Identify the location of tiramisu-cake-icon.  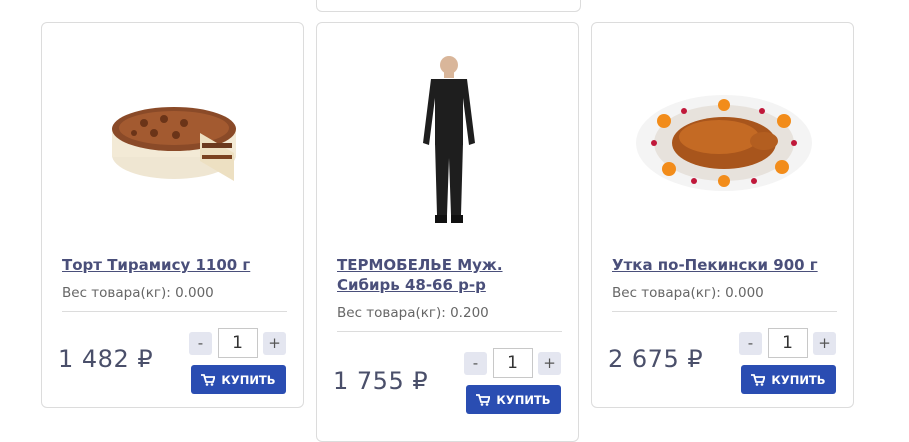
(173, 144).